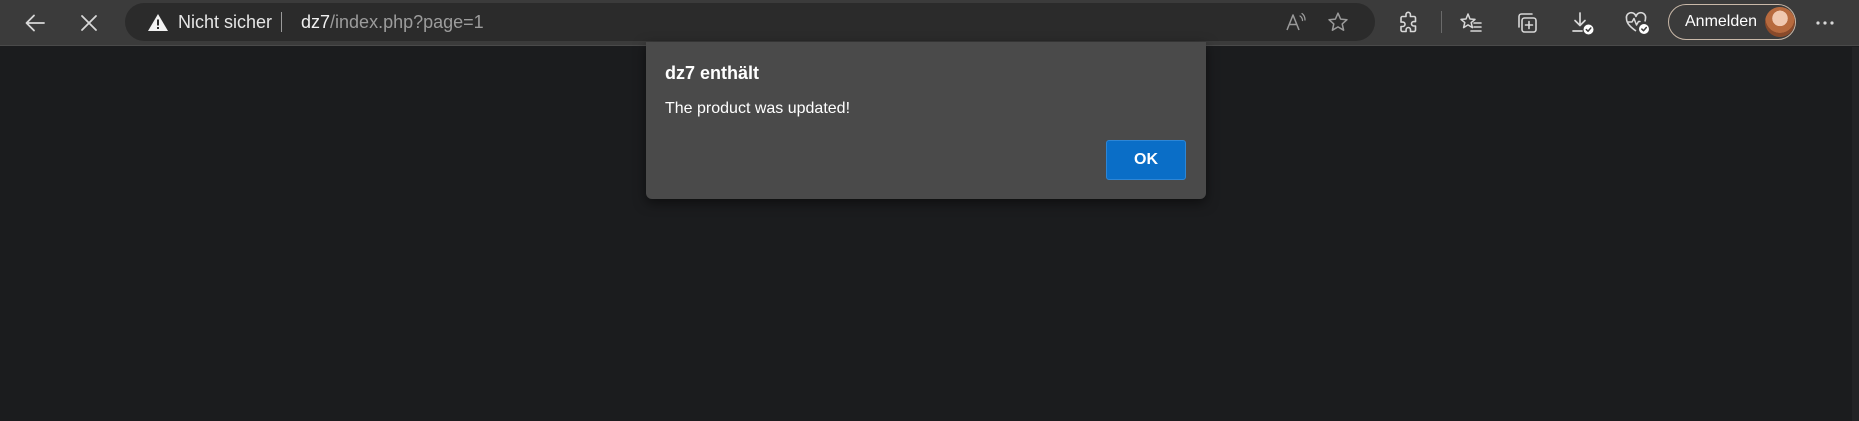 This screenshot has height=421, width=1859. I want to click on favorites-button, so click(1471, 23).